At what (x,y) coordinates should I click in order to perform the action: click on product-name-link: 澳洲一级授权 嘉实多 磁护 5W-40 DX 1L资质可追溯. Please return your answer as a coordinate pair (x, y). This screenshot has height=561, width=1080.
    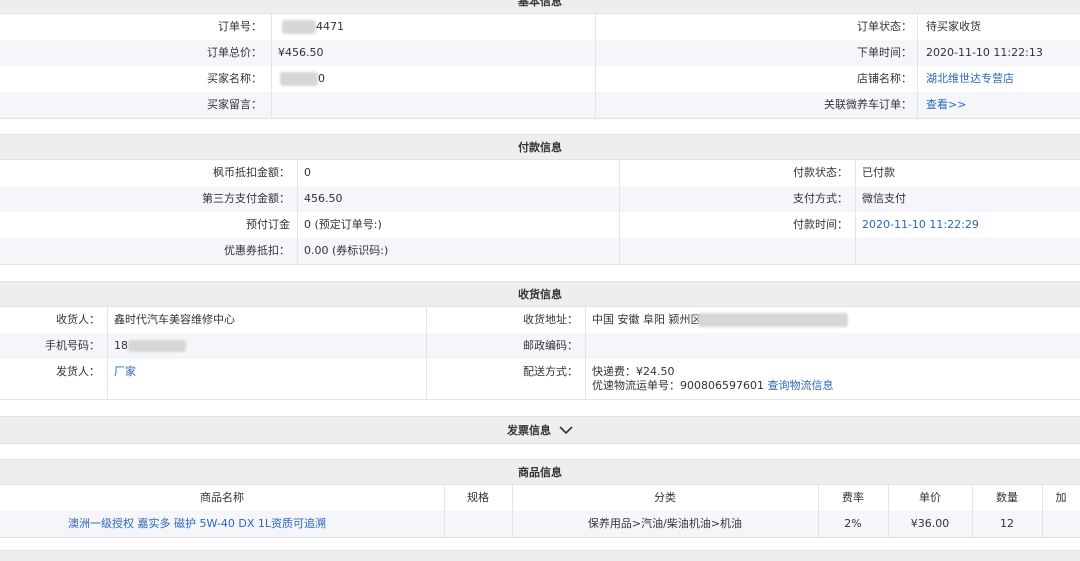
    Looking at the image, I should click on (197, 524).